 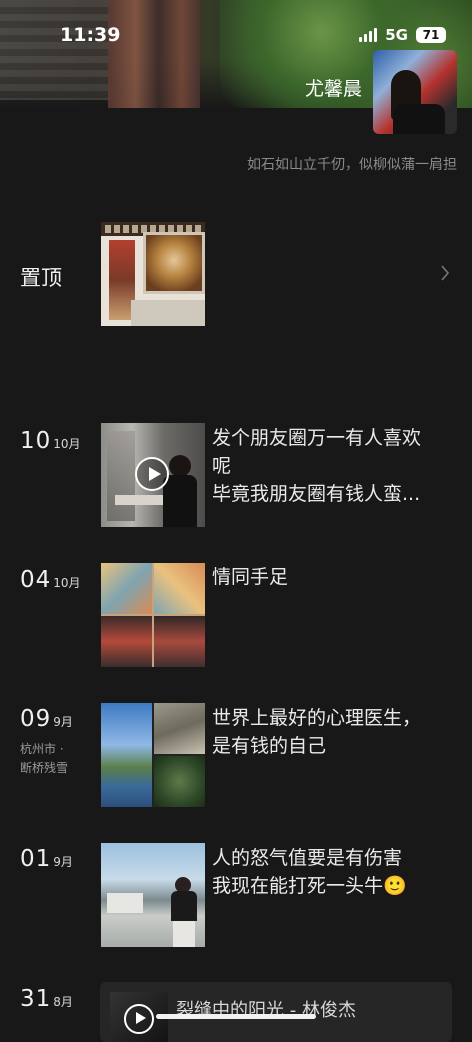 I want to click on network-label: 5G, so click(x=396, y=35).